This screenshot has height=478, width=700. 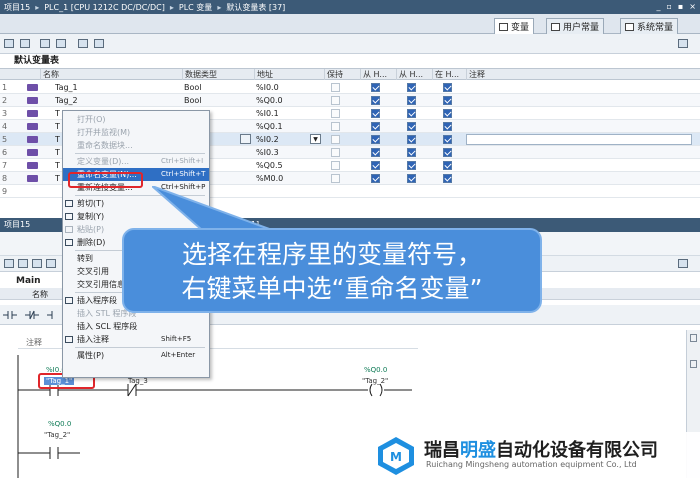 What do you see at coordinates (350, 87) in the screenshot?
I see `table-row: 1 Tag_1 Bool %I0.0` at bounding box center [350, 87].